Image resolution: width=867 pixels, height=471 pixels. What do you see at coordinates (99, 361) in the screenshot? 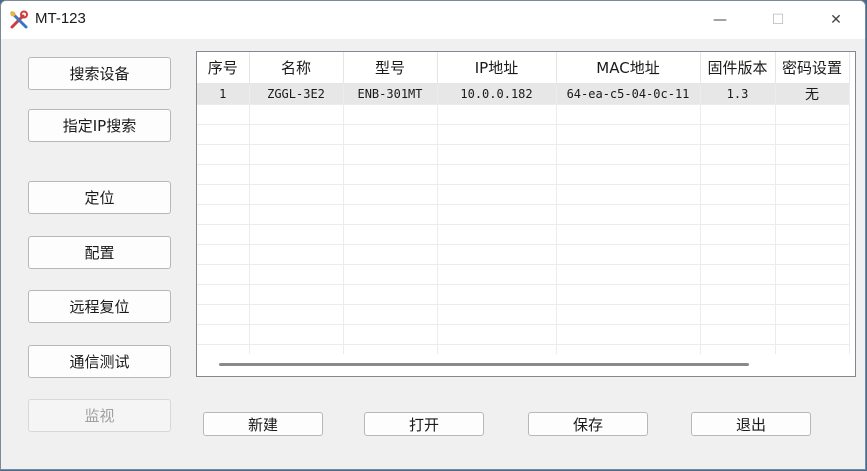
I see `comm-test-button: 通信测试` at bounding box center [99, 361].